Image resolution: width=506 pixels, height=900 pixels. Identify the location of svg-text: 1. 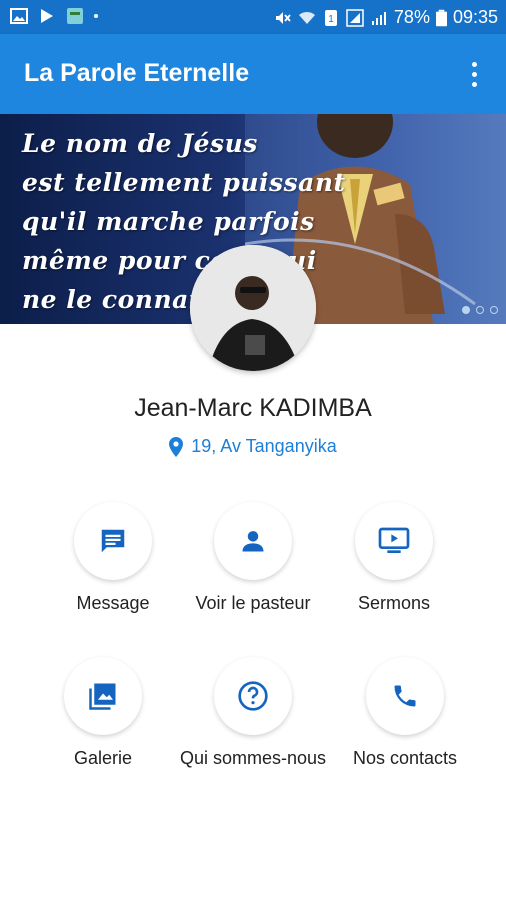
(331, 19).